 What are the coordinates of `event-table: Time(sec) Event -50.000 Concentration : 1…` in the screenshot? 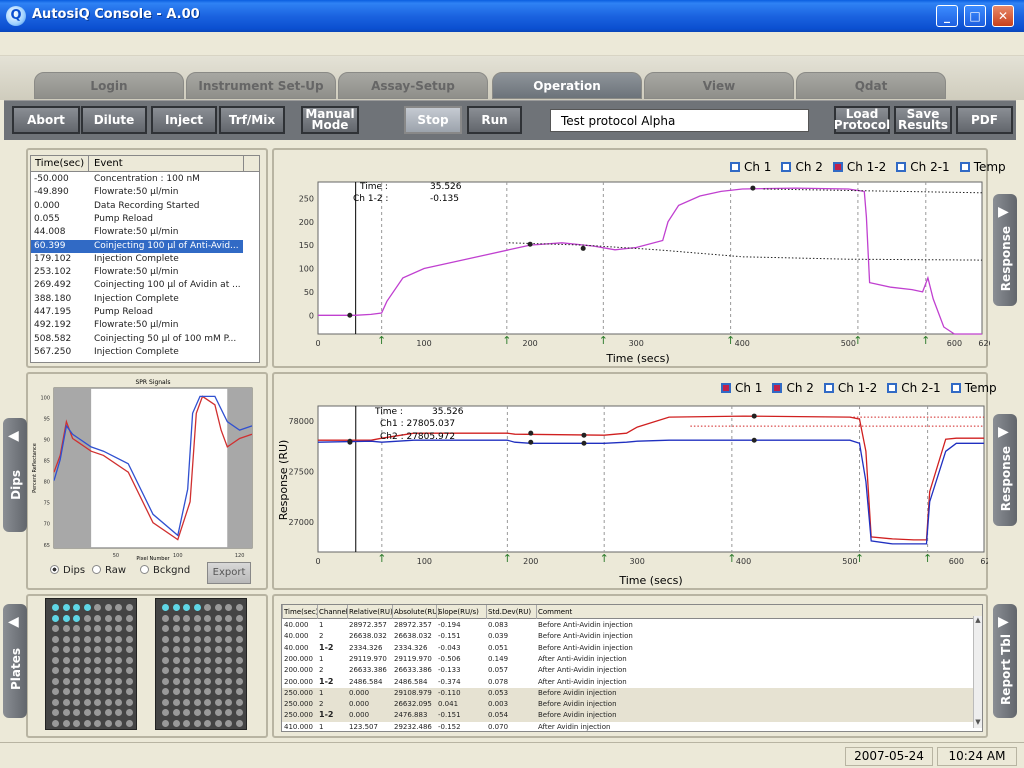 It's located at (145, 259).